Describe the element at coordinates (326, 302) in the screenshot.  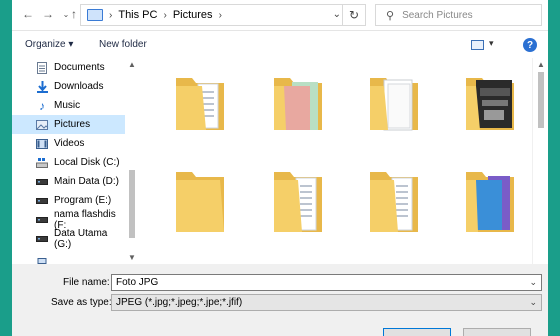
I see `save-as-type-select: JPEG (*.jpg;*.jpeg;*.jpe;*.jfif) ⌄` at that location.